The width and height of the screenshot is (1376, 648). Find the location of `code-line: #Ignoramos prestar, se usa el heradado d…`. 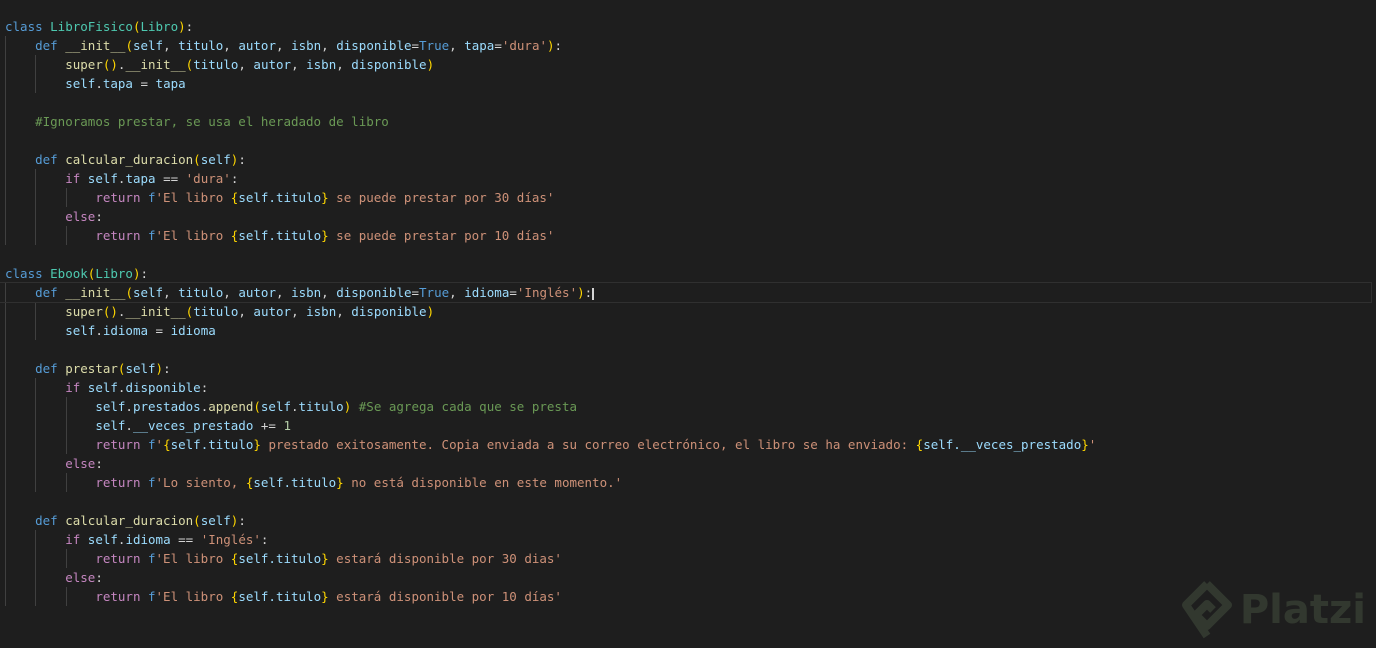

code-line: #Ignoramos prestar, se usa el heradado d… is located at coordinates (688, 121).